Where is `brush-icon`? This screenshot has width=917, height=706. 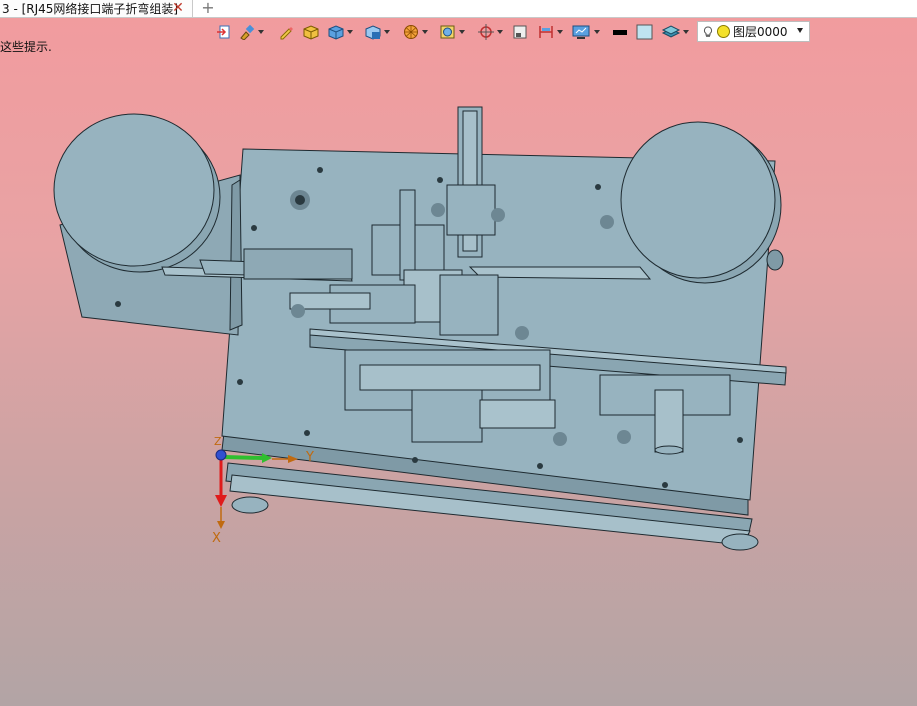 brush-icon is located at coordinates (251, 32).